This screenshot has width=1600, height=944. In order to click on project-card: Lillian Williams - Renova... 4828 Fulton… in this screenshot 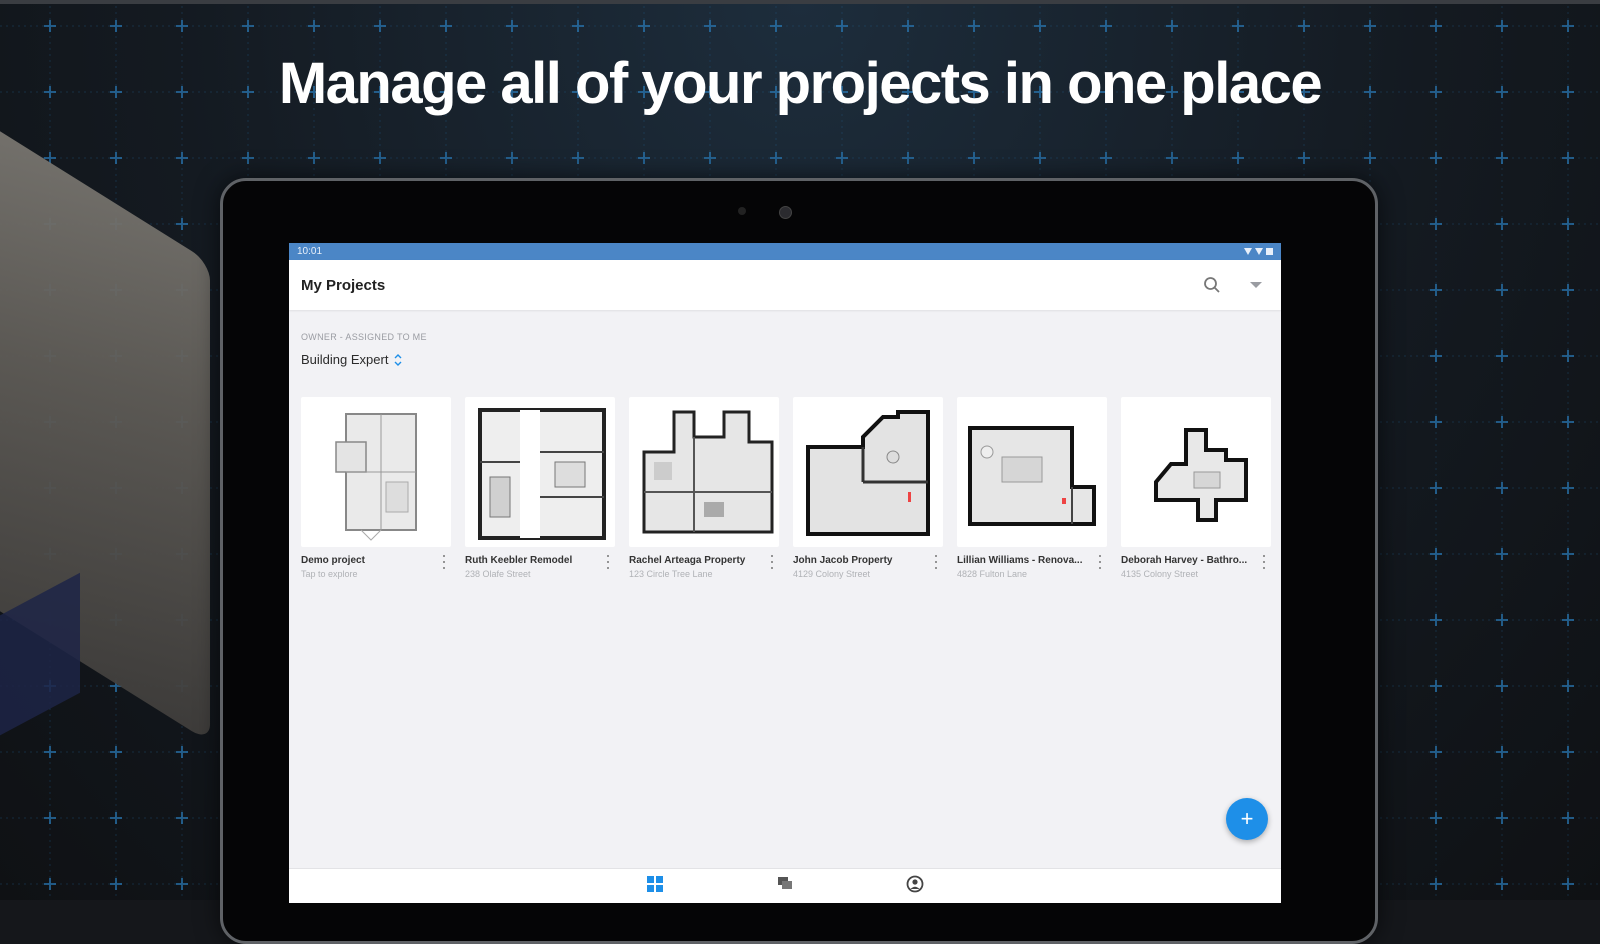, I will do `click(1032, 490)`.